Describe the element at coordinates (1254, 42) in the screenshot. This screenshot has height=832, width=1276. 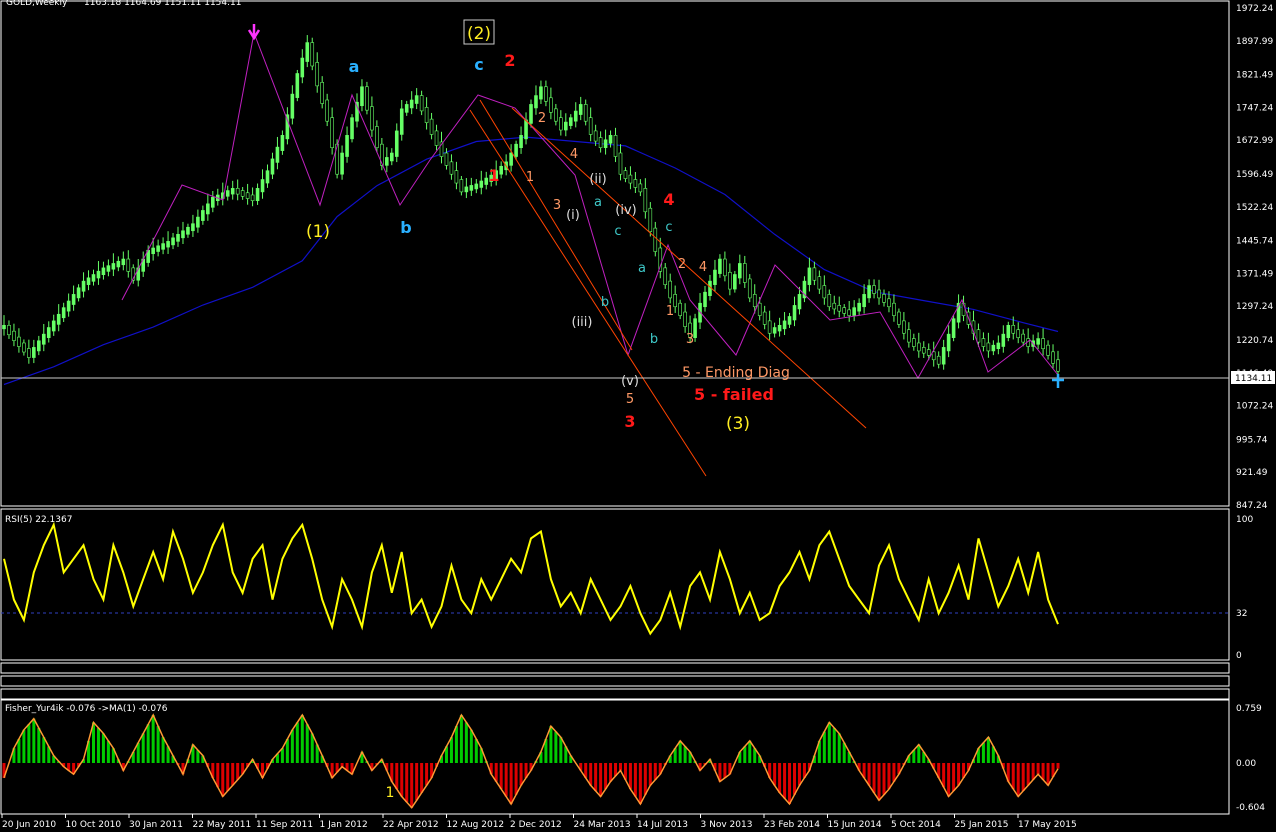
I see `price-tick-label: 1897.99` at that location.